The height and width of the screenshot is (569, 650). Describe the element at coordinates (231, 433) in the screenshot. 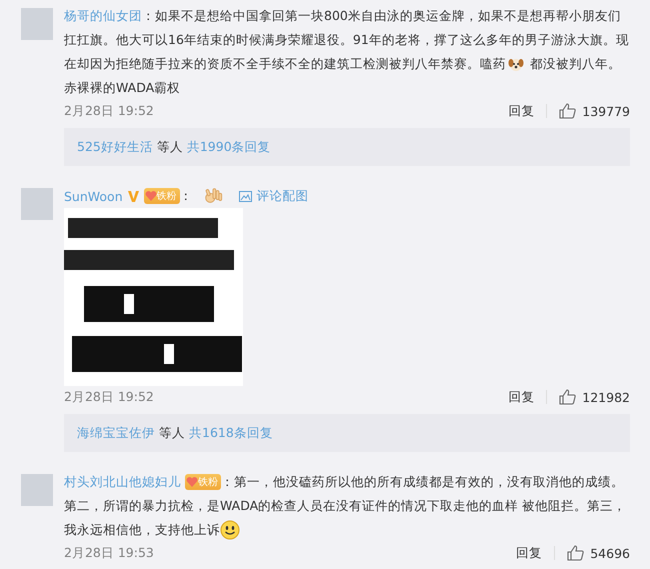

I see `all-replies-link: 共1618条回复` at that location.